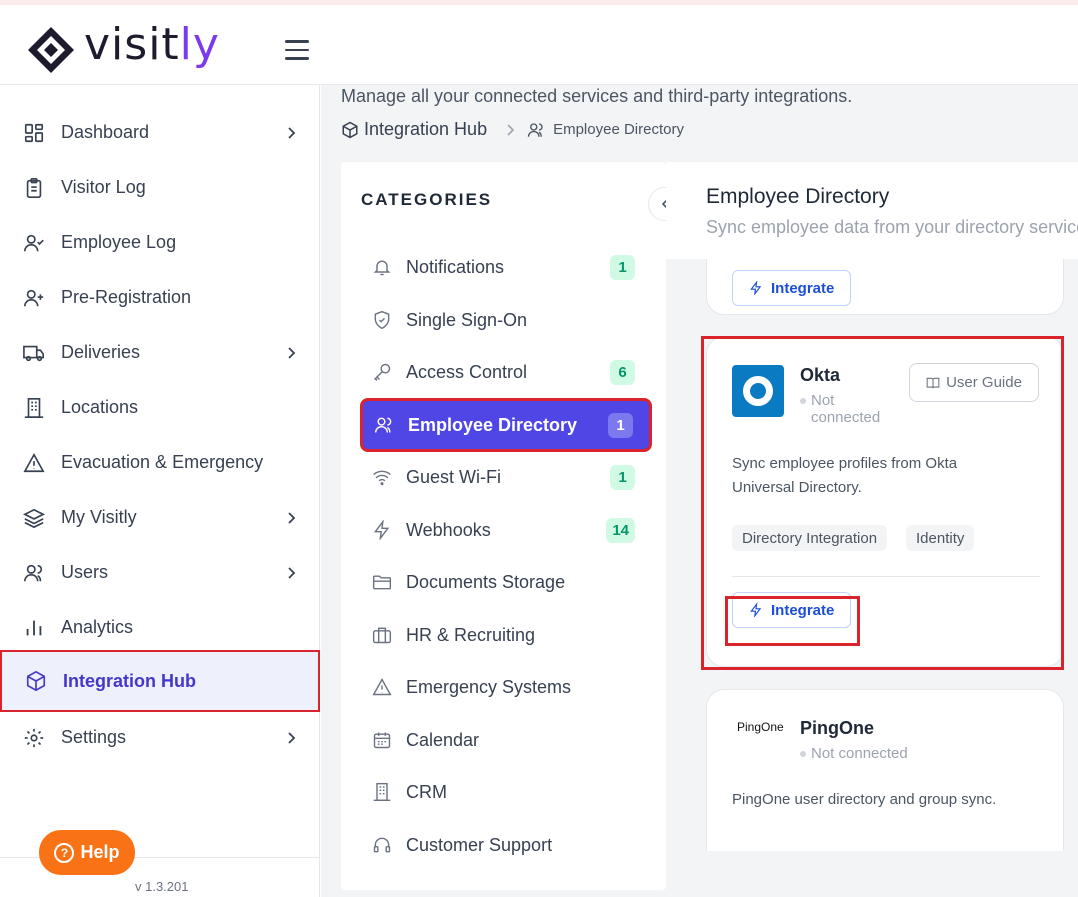 The image size is (1078, 897). I want to click on status-dot, so click(803, 401).